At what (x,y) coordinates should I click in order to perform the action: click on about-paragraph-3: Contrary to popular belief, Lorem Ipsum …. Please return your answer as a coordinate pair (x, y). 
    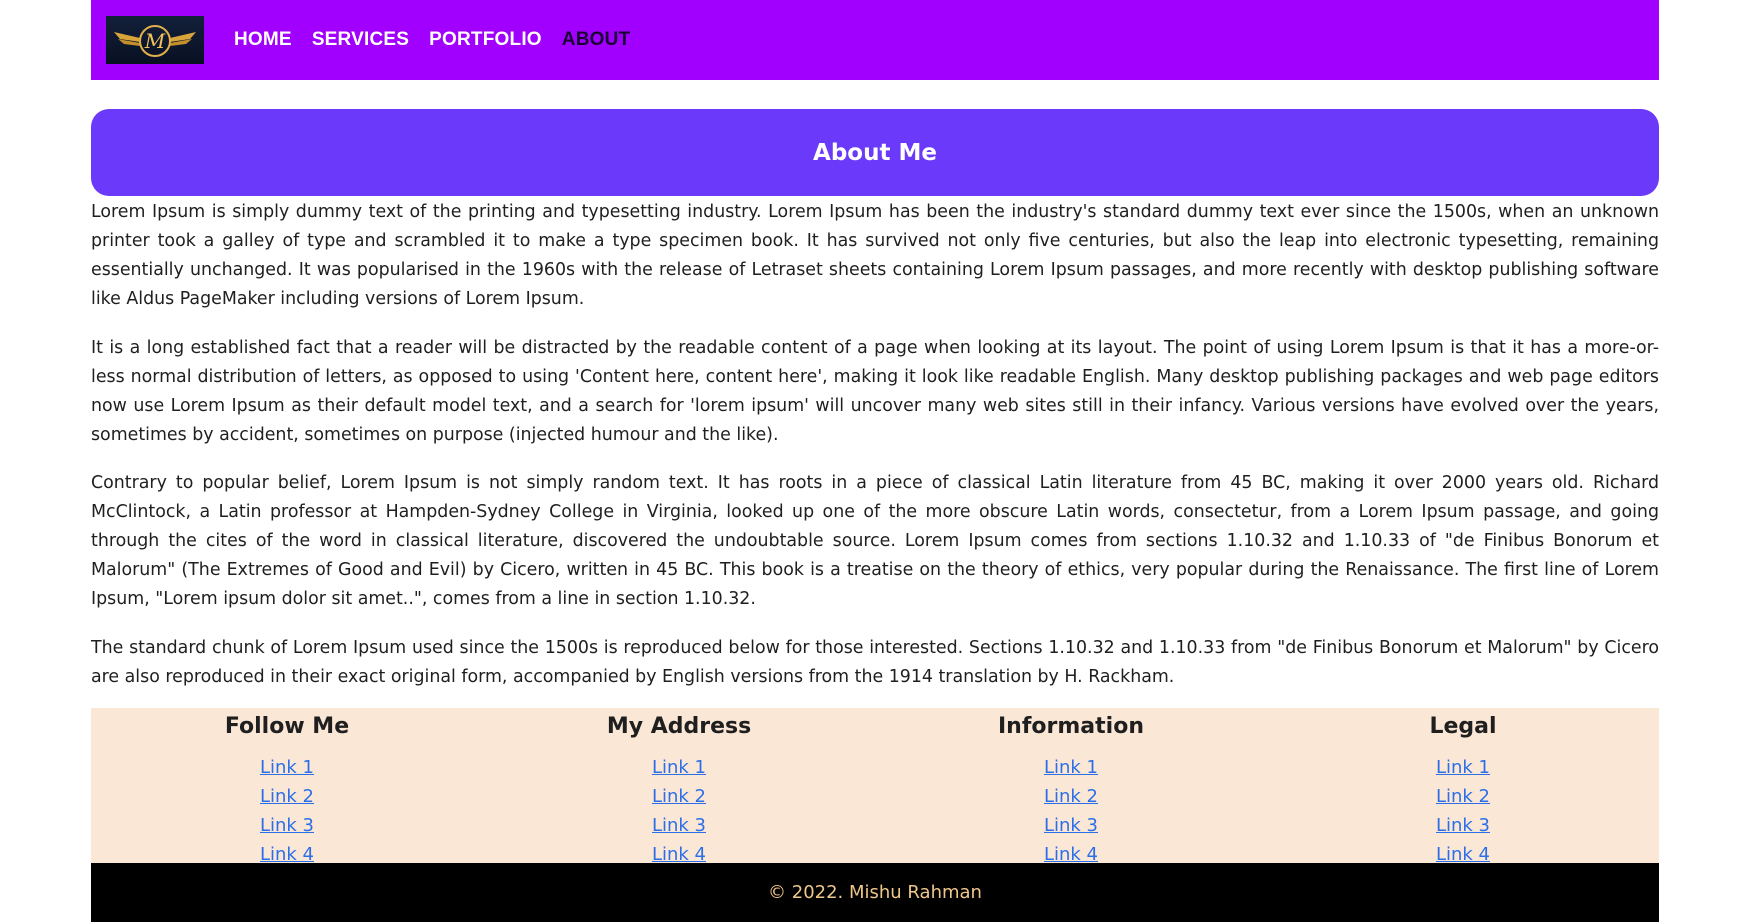
    Looking at the image, I should click on (875, 541).